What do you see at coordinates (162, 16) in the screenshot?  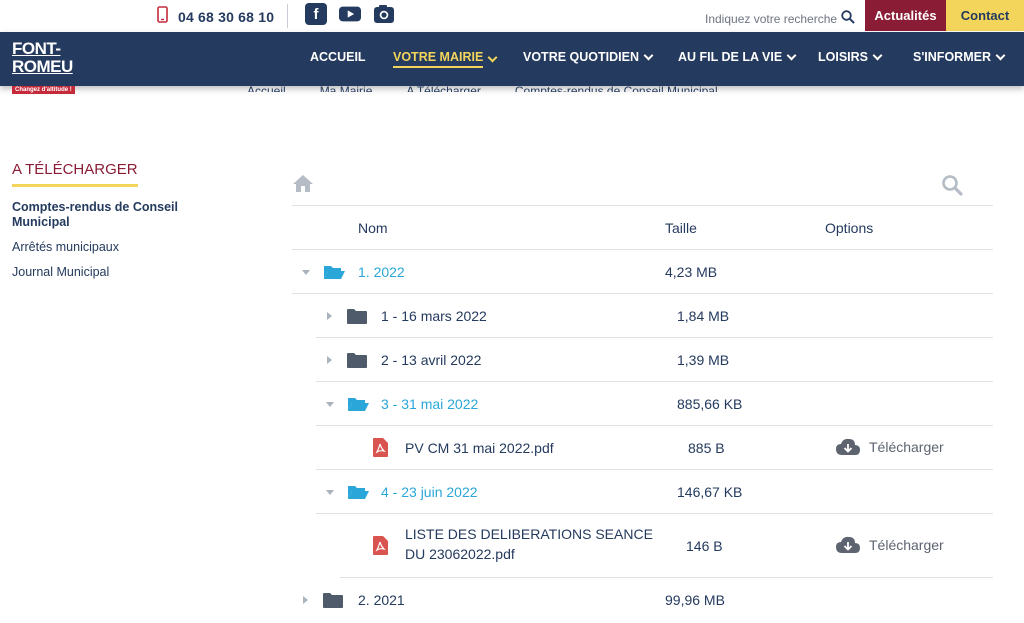 I see `phone-icon` at bounding box center [162, 16].